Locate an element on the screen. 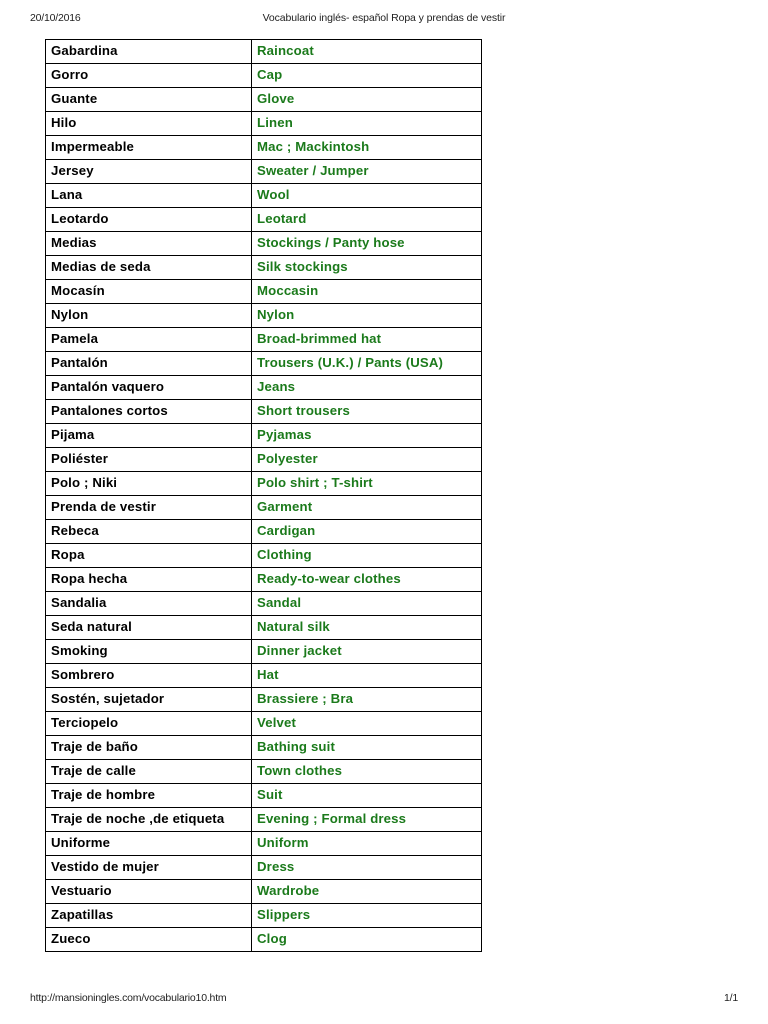  table-row: Rebeca Cardigan is located at coordinates (263, 531).